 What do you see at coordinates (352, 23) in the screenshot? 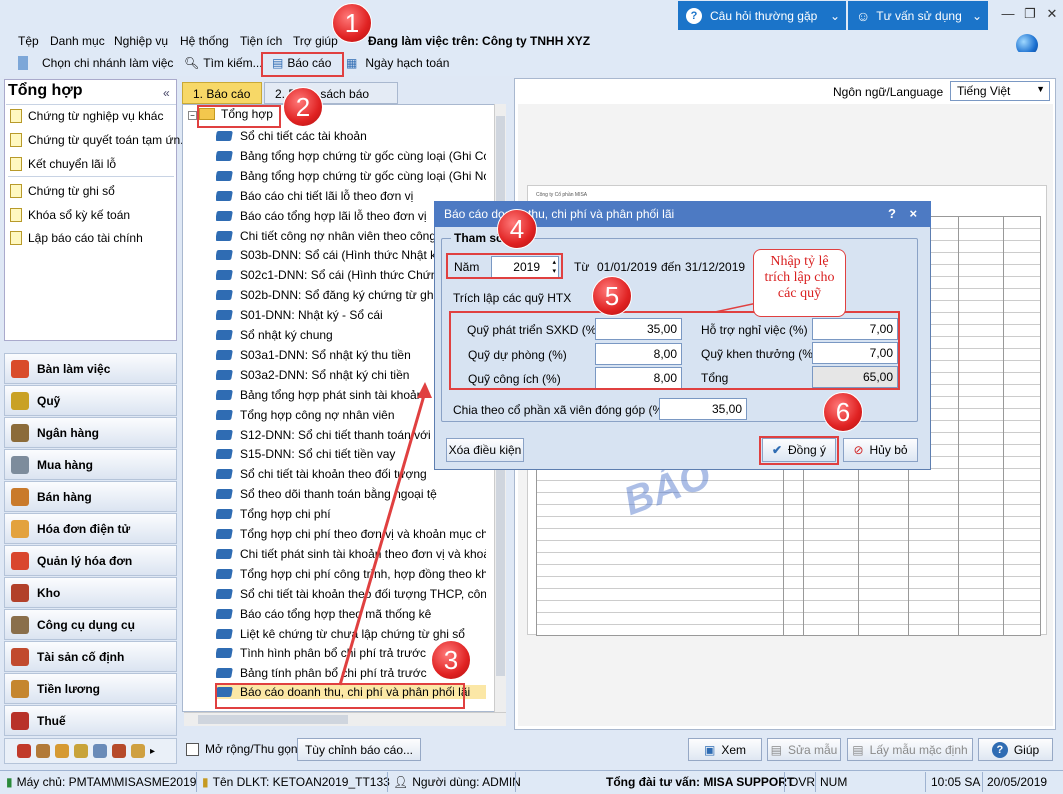
I see `step-marker: 1` at bounding box center [352, 23].